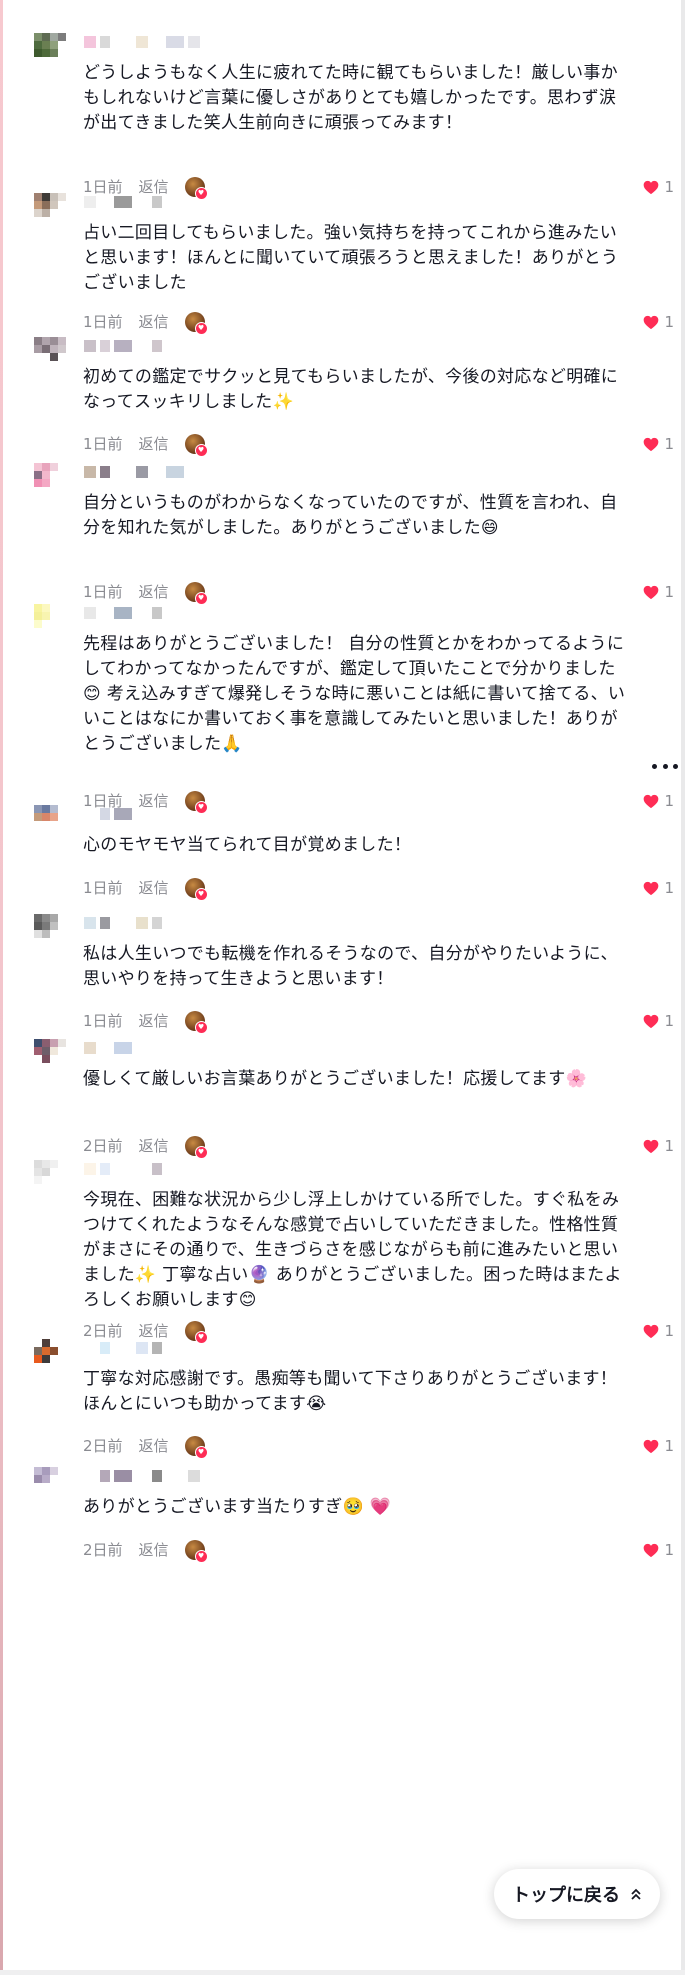 The width and height of the screenshot is (685, 1975). Describe the element at coordinates (354, 1100) in the screenshot. I see `comment-item: 優しくて厳しいお言葉ありがとうございました！応援してます🌸 2日前 返信 ♥ 1` at that location.